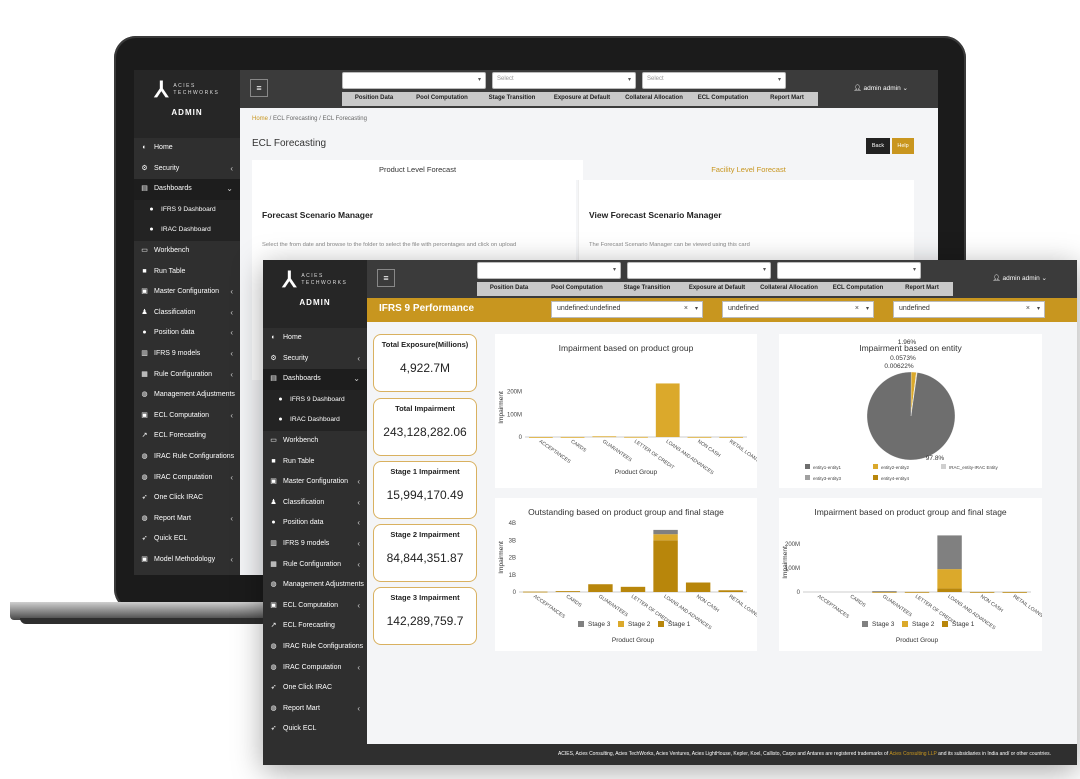 The width and height of the screenshot is (1080, 779). I want to click on kpi-label: Stage 3 Impairment, so click(425, 597).